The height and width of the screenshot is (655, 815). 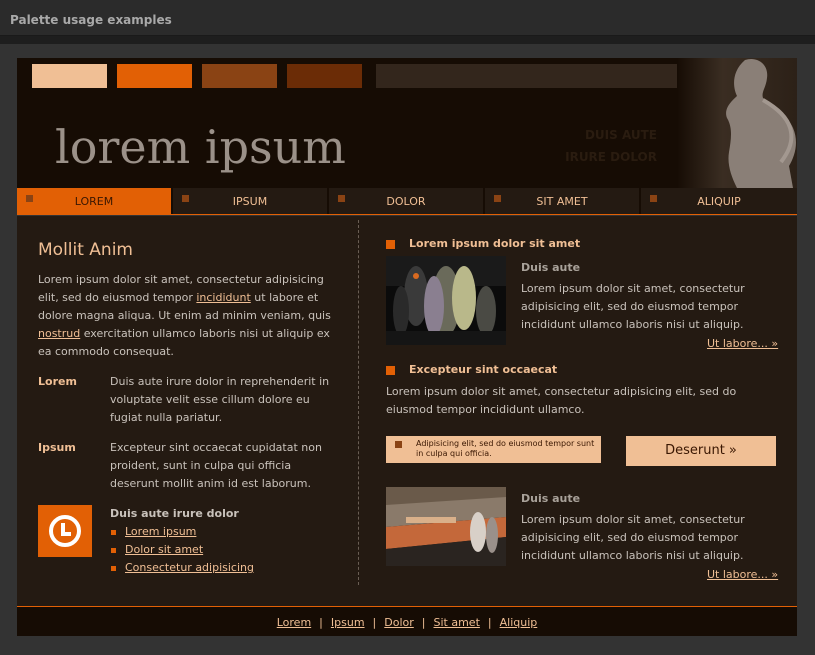 What do you see at coordinates (551, 498) in the screenshot?
I see `block2-subtitle: Duis aute` at bounding box center [551, 498].